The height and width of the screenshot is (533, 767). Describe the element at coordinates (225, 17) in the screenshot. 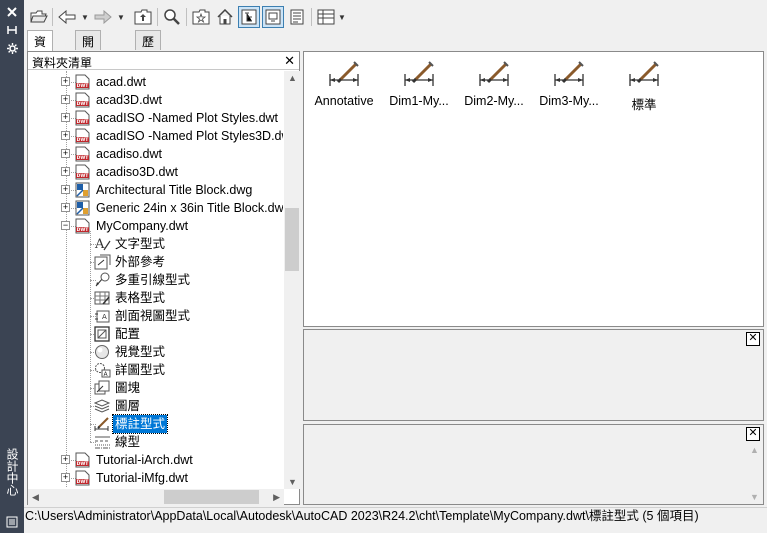

I see `home-icon` at that location.